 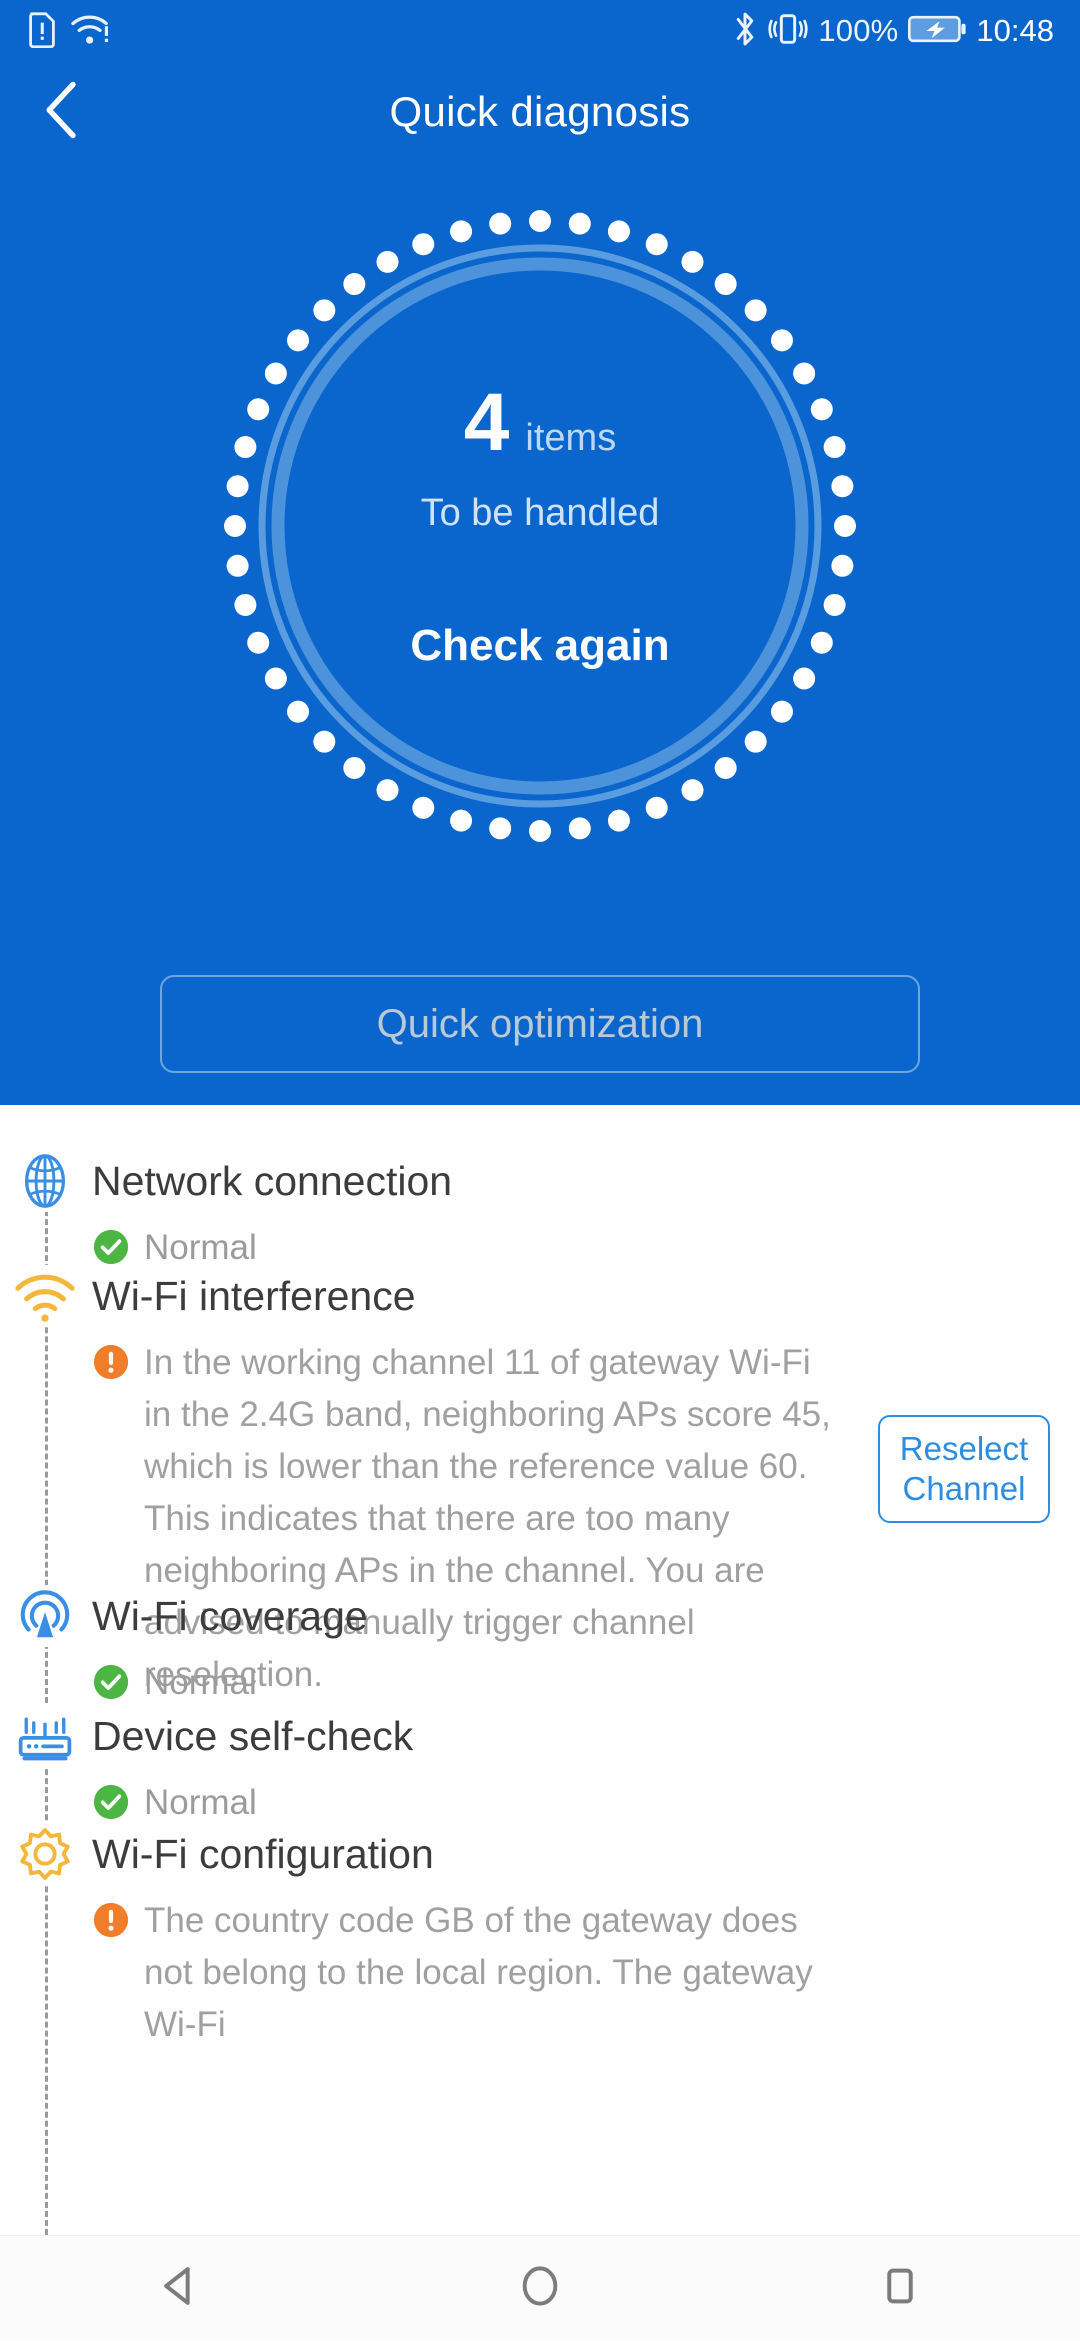 I want to click on sim-alert-icon, so click(x=42, y=31).